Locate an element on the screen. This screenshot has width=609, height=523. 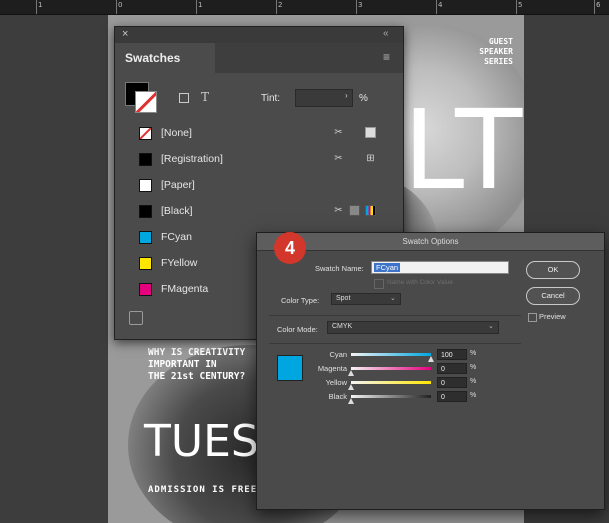
swatch-name: [Paper] is located at coordinates (178, 185).